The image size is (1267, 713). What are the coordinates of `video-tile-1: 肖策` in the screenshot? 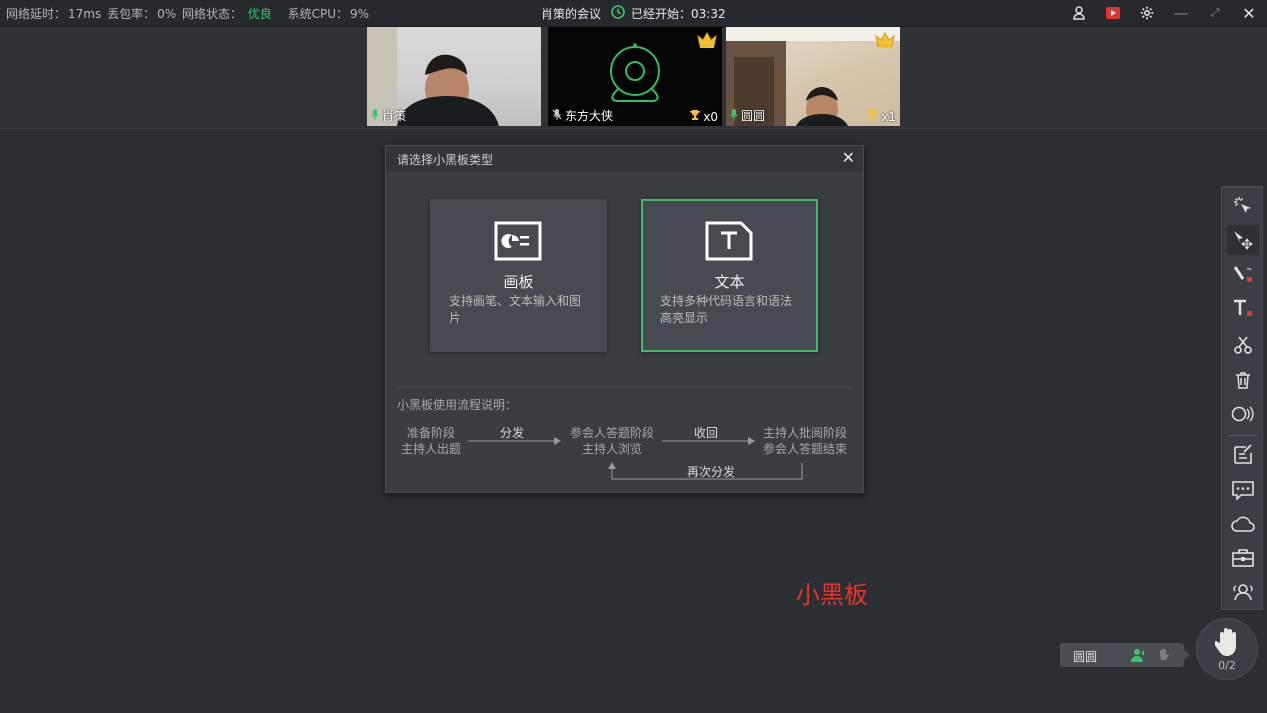 It's located at (454, 76).